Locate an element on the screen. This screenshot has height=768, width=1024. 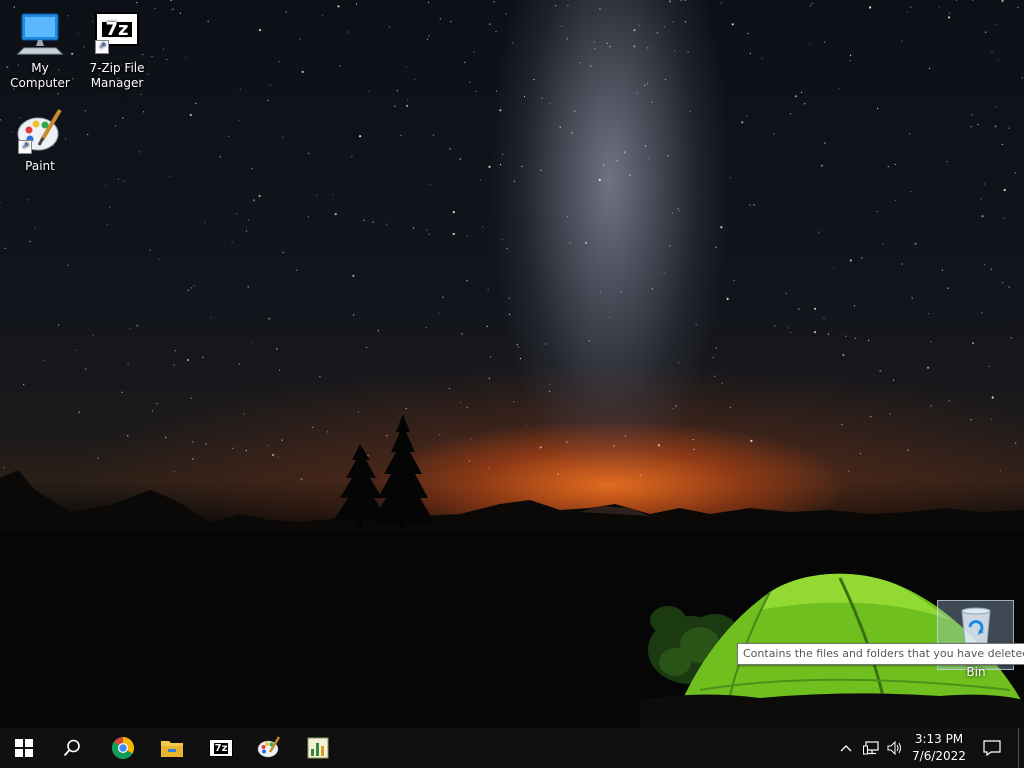
taskbar-file-explorer-button is located at coordinates (172, 748).